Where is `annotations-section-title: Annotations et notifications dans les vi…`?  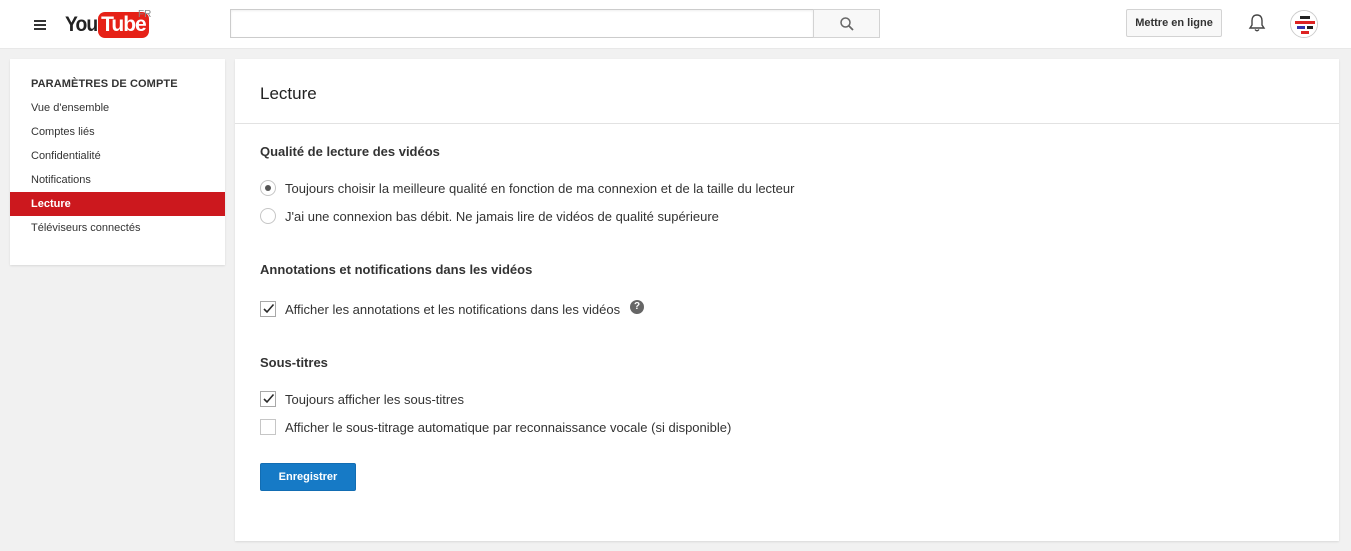 annotations-section-title: Annotations et notifications dans les vi… is located at coordinates (396, 269).